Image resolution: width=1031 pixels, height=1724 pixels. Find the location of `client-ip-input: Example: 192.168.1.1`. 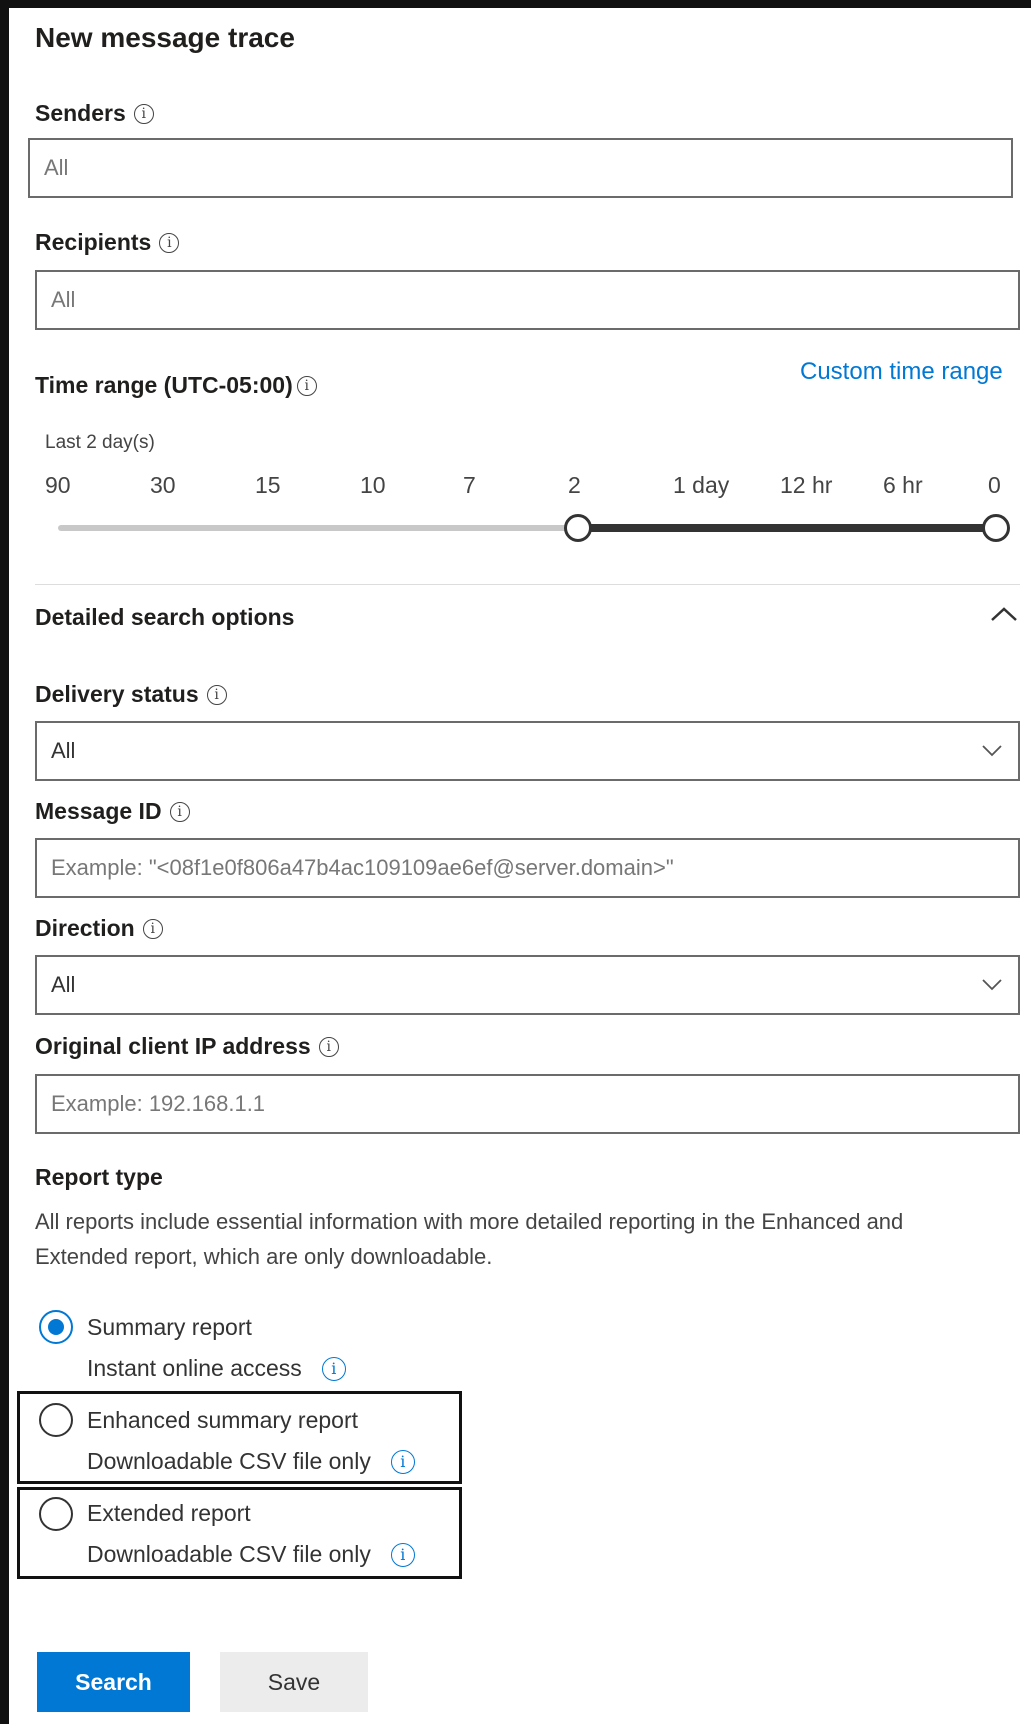

client-ip-input: Example: 192.168.1.1 is located at coordinates (527, 1104).